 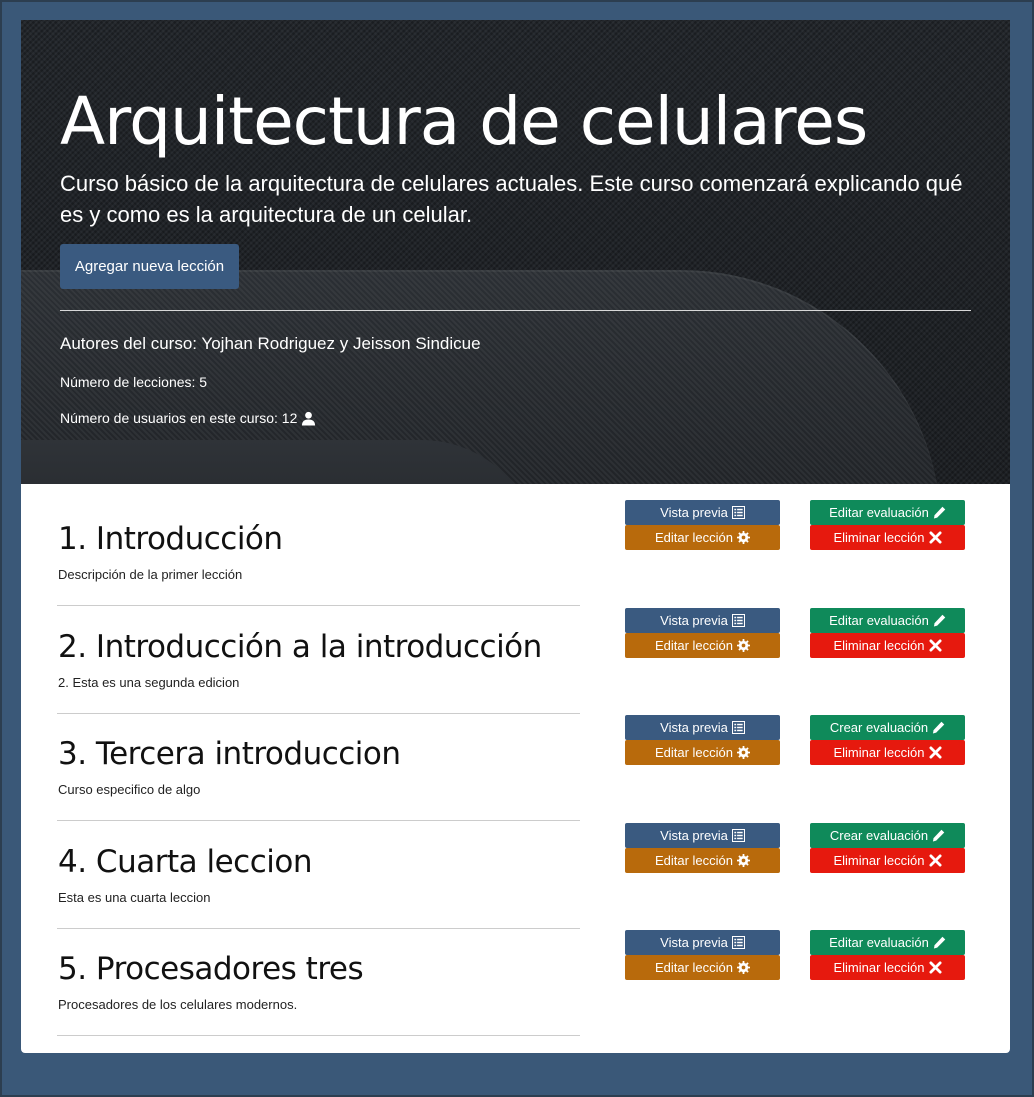 What do you see at coordinates (129, 789) in the screenshot?
I see `lesson-description: Curso especifico de algo` at bounding box center [129, 789].